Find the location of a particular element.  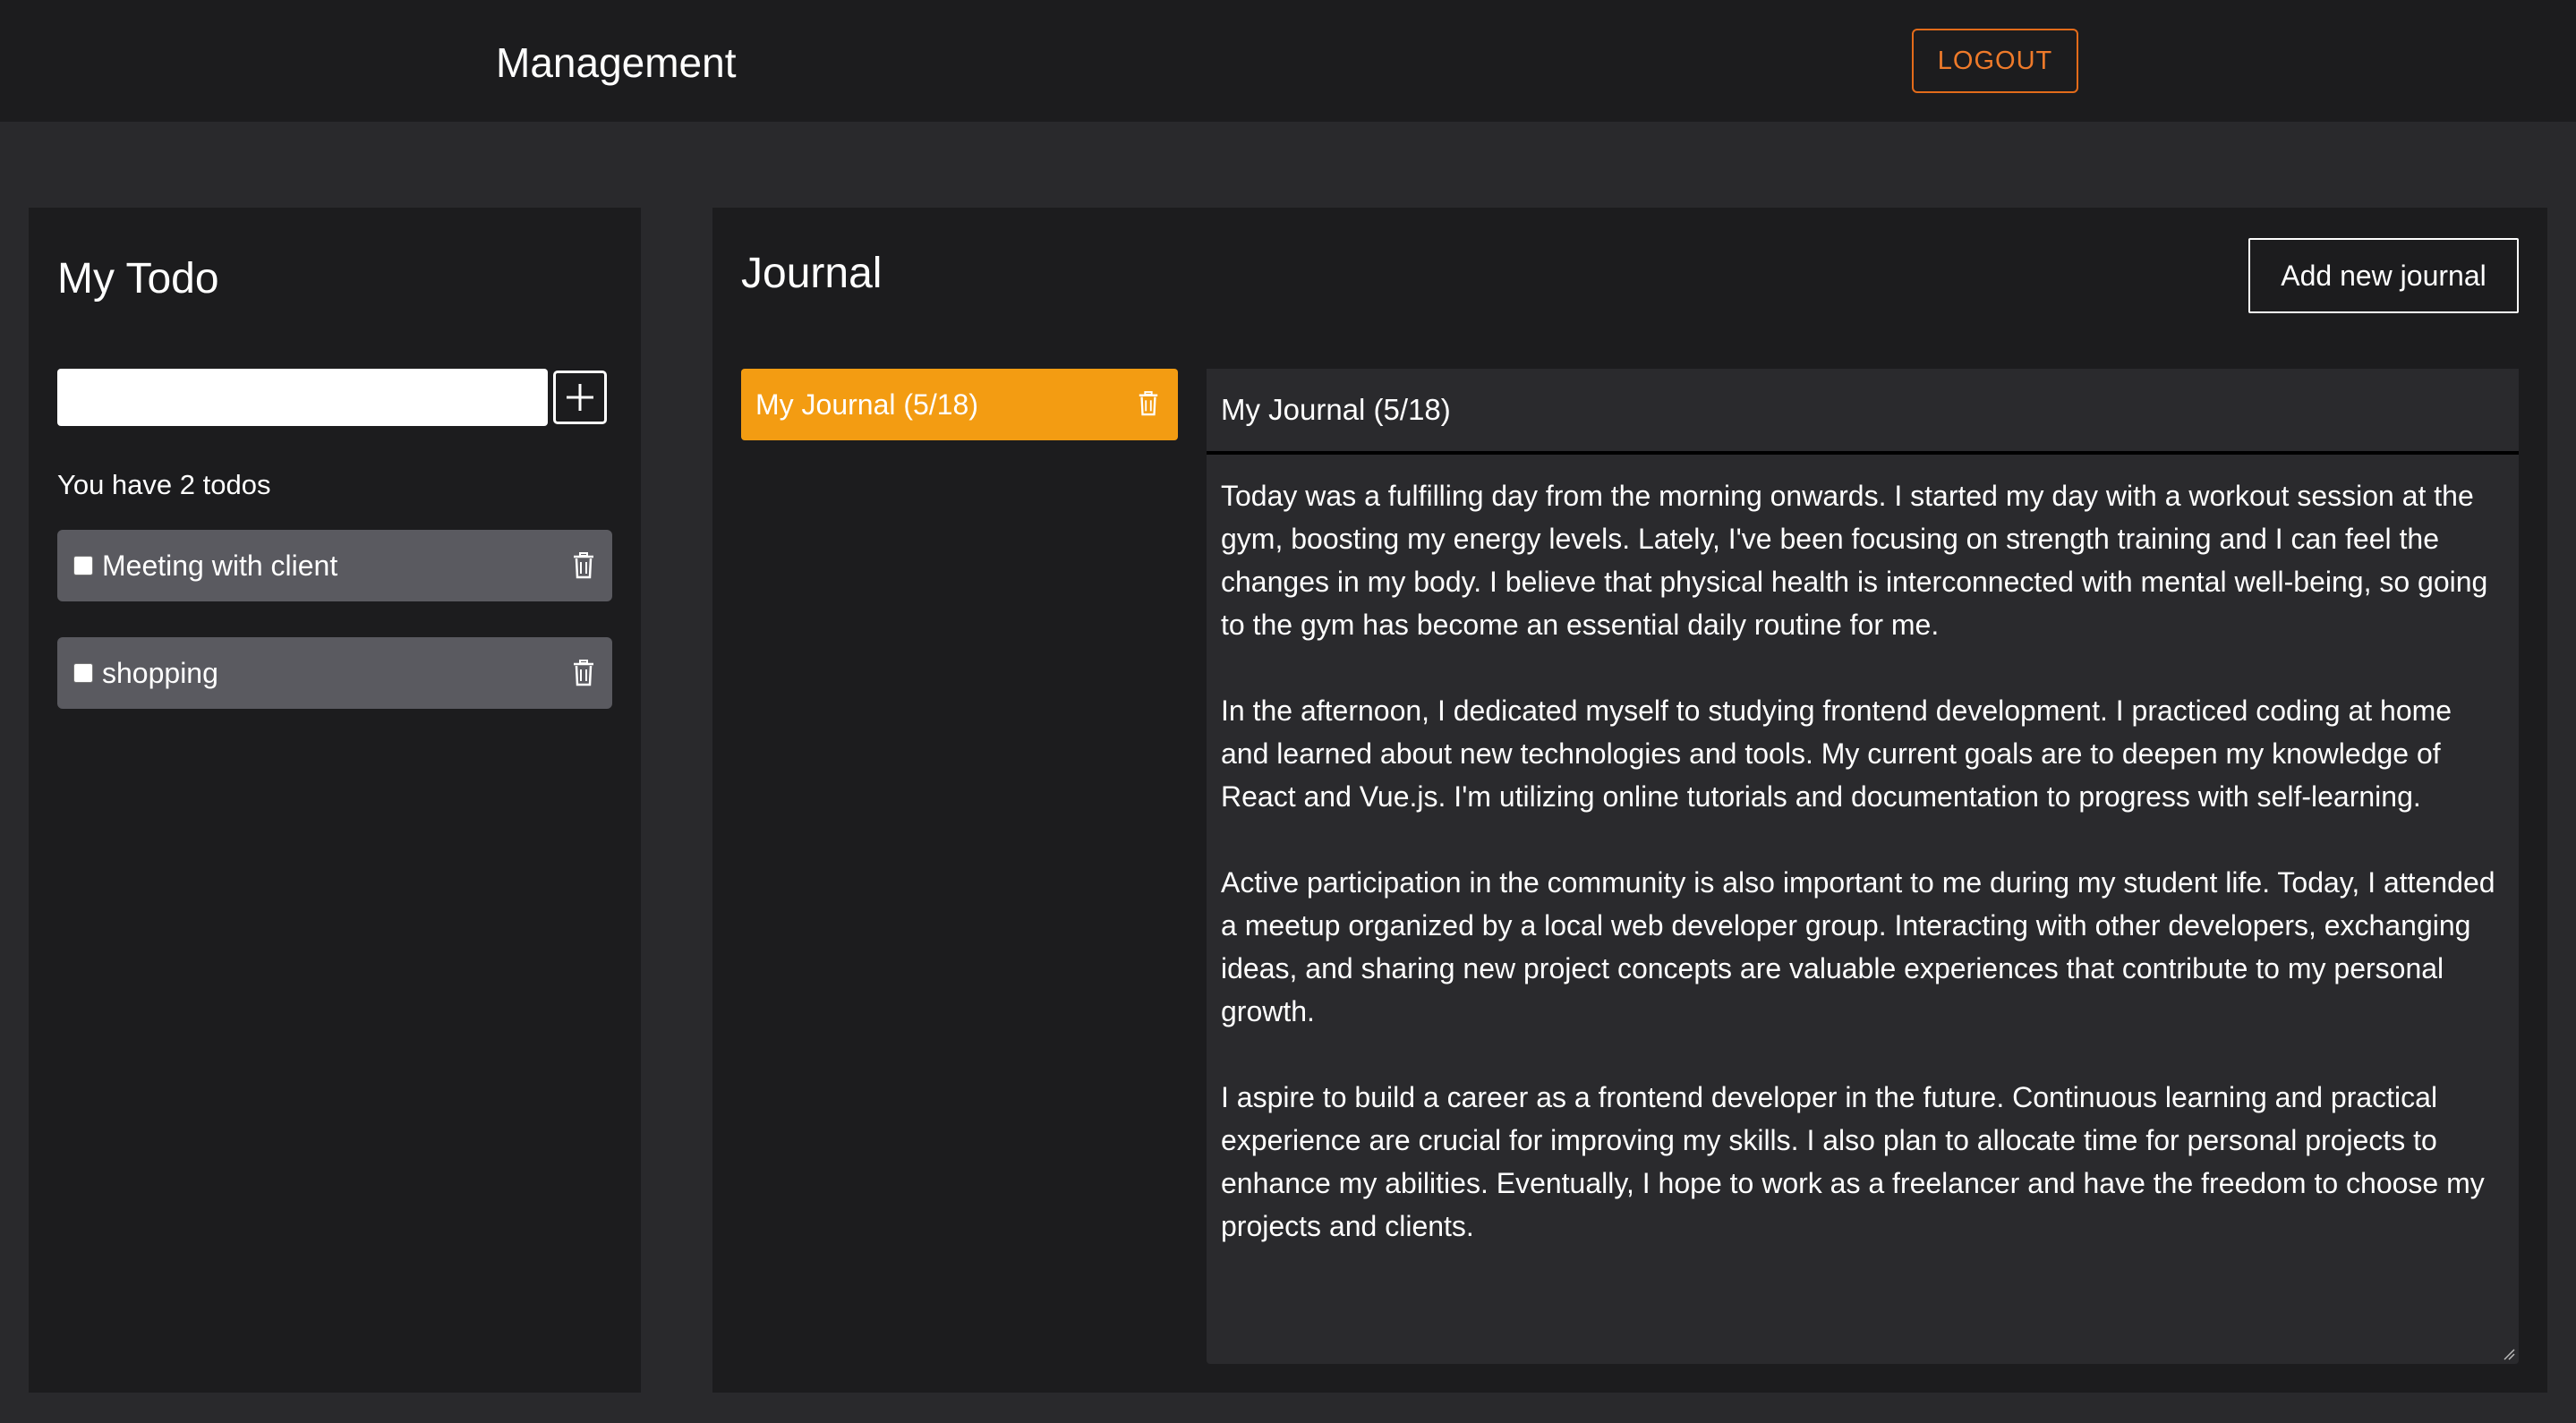

todo-title: My Todo is located at coordinates (138, 278).